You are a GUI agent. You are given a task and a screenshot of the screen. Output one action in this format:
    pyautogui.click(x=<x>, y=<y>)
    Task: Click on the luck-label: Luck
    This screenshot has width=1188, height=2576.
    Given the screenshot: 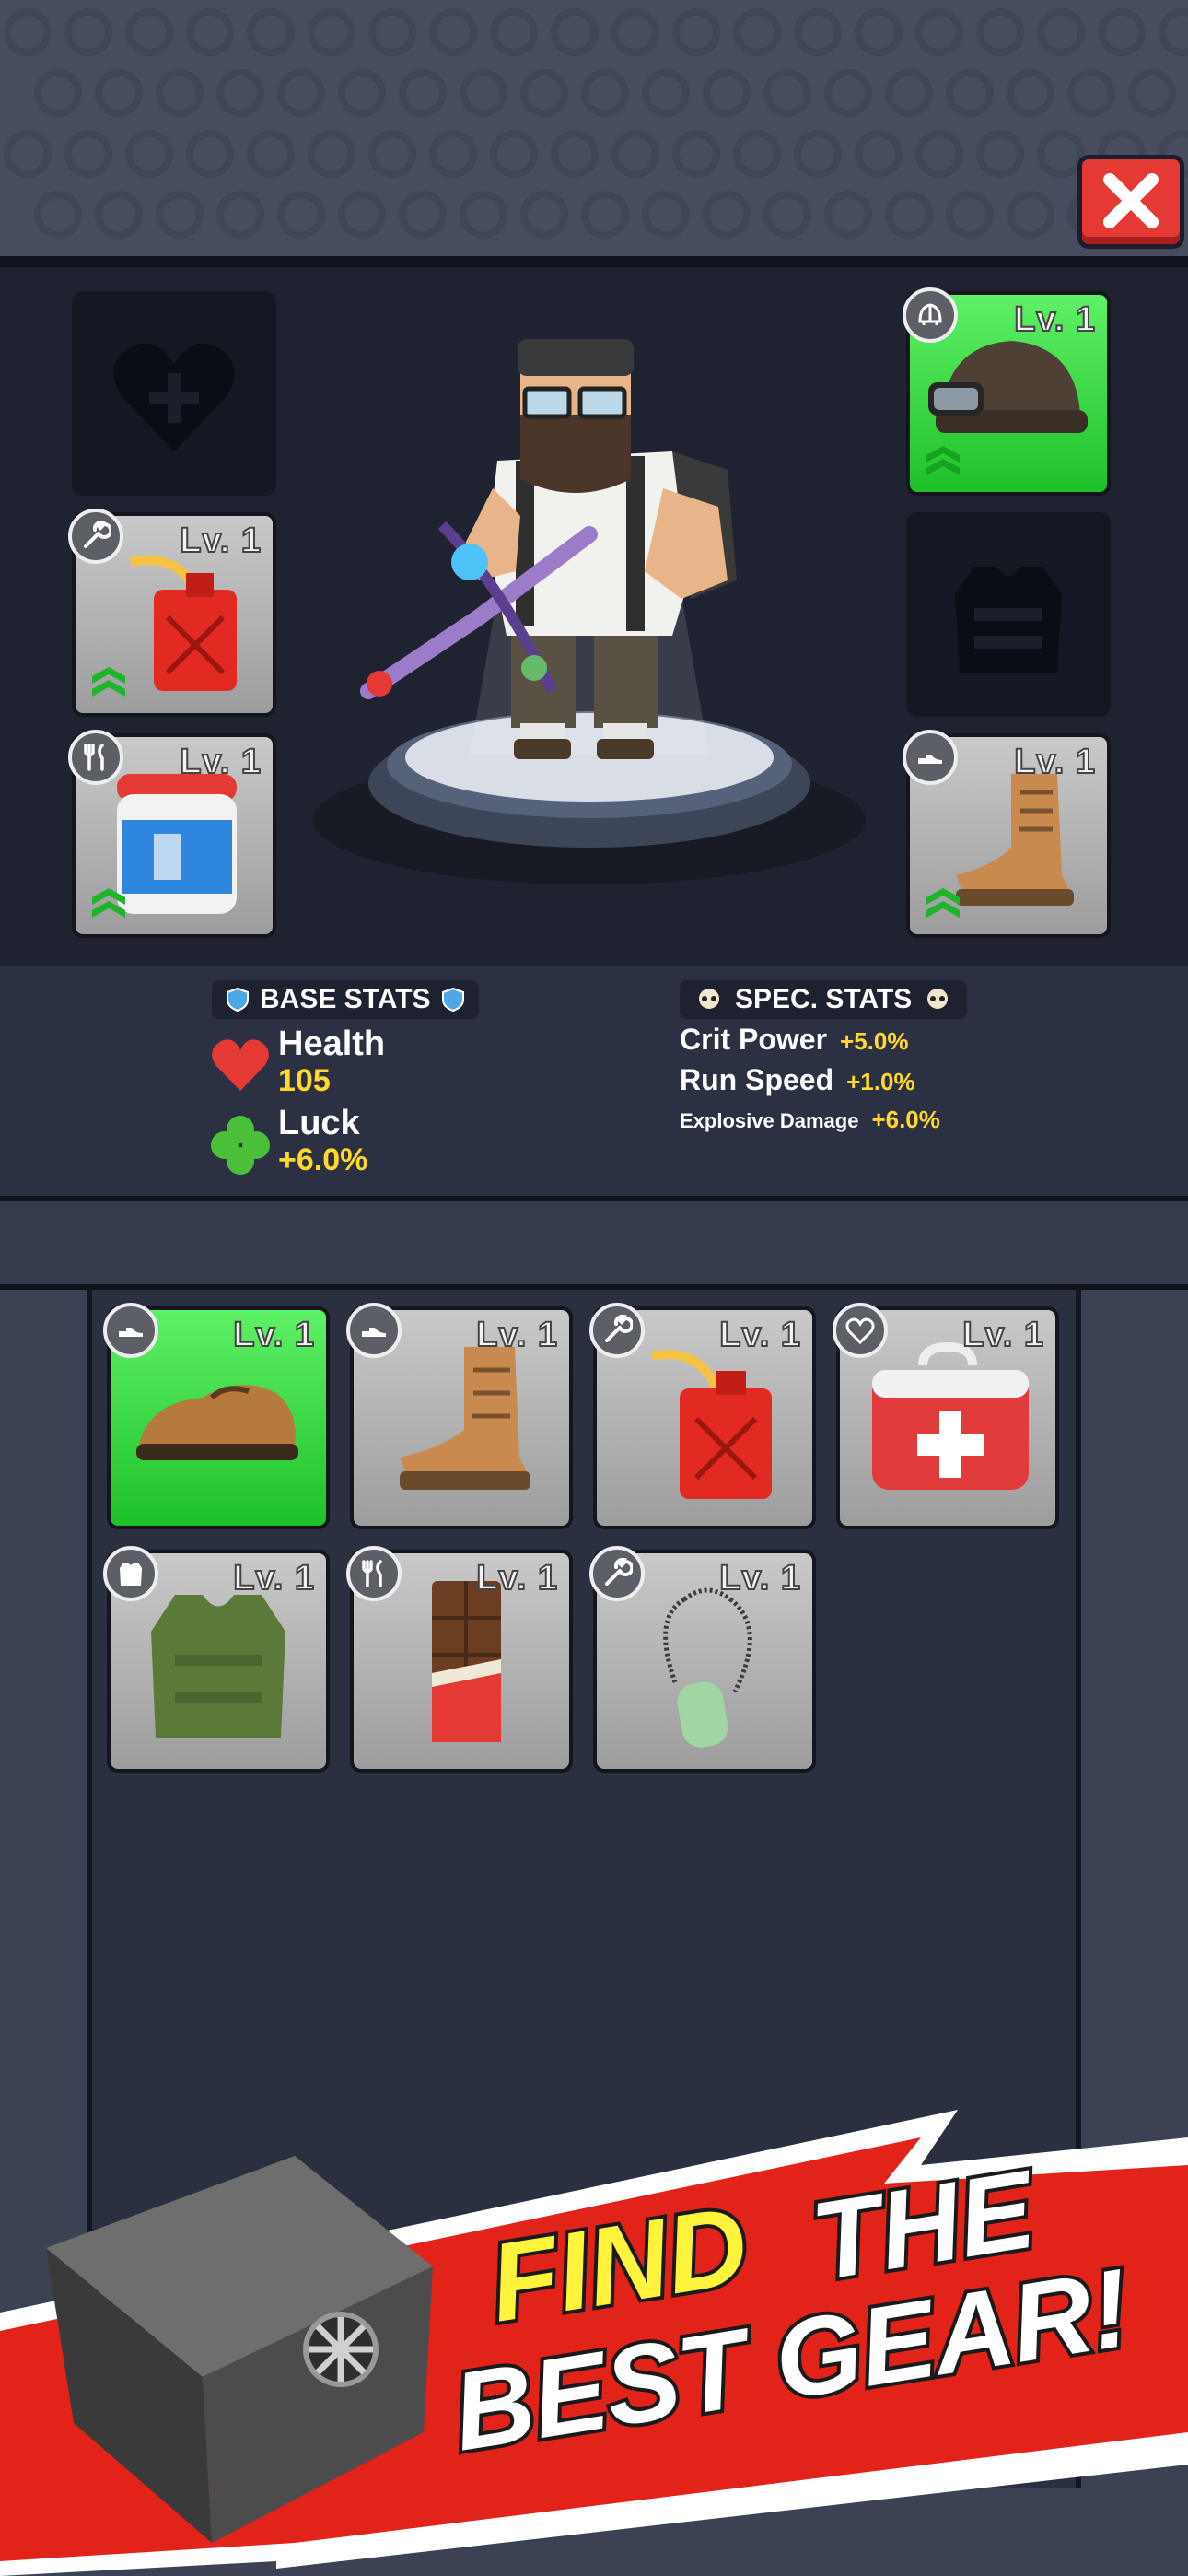 What is the action you would take?
    pyautogui.click(x=319, y=1123)
    